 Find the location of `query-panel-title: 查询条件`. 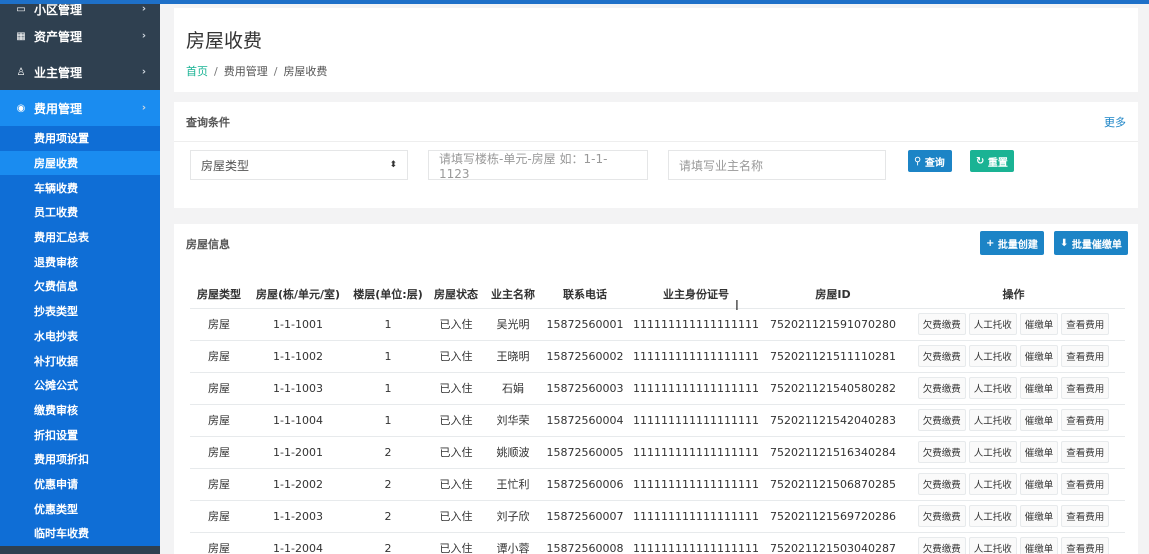

query-panel-title: 查询条件 is located at coordinates (208, 122).